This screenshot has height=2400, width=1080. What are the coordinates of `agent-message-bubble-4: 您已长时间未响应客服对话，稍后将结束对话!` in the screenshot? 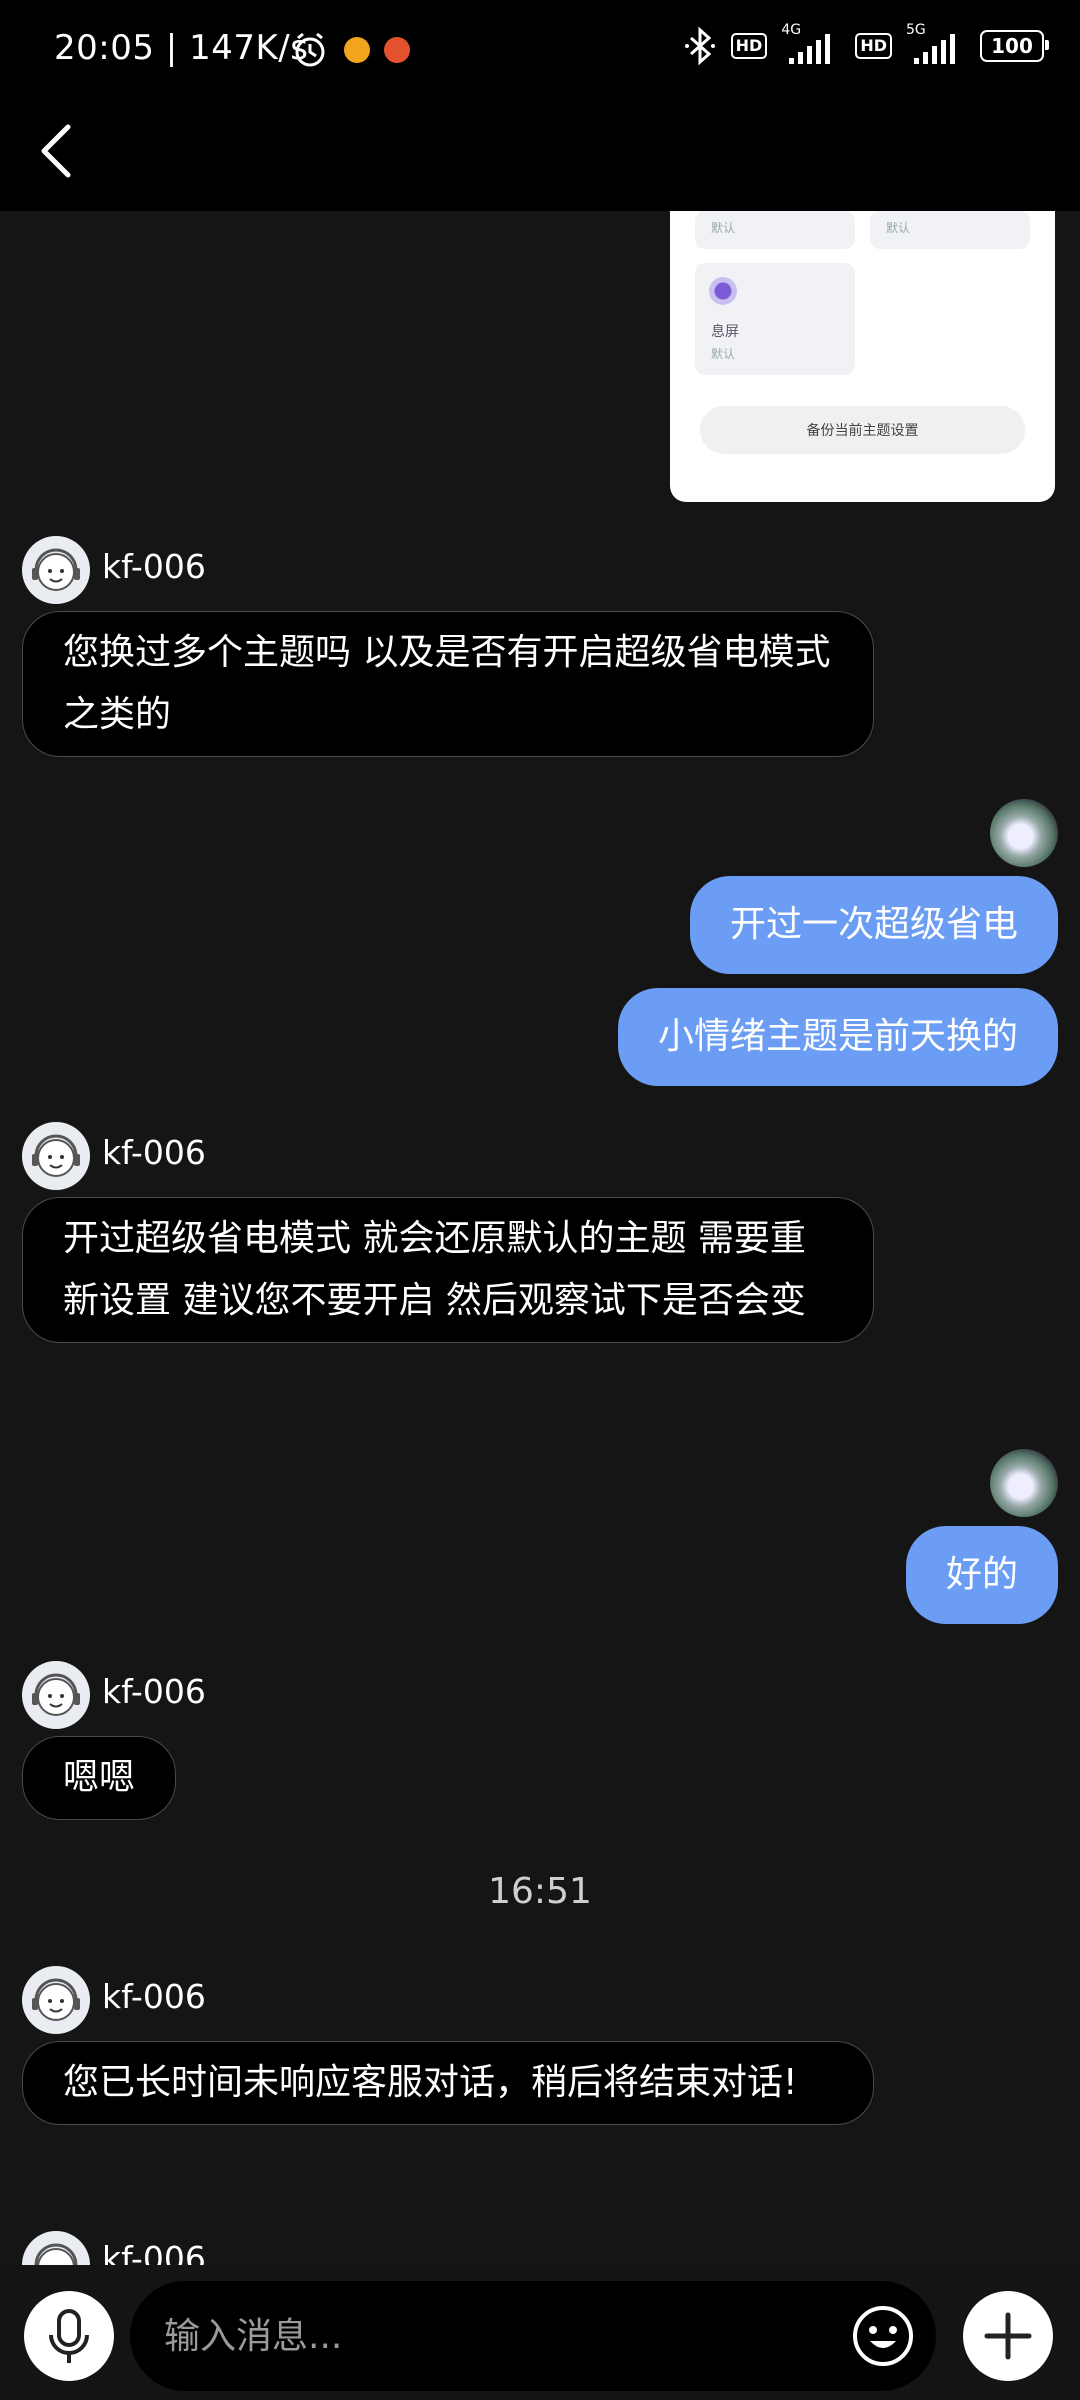 It's located at (448, 2083).